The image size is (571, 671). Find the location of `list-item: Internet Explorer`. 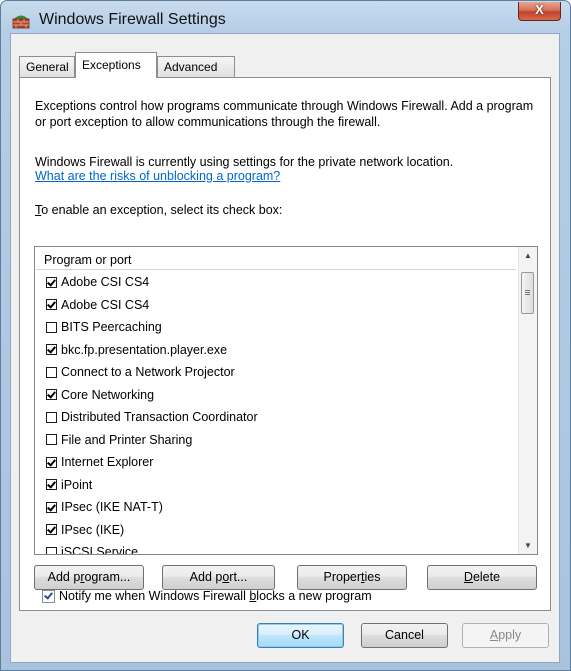

list-item: Internet Explorer is located at coordinates (275, 462).